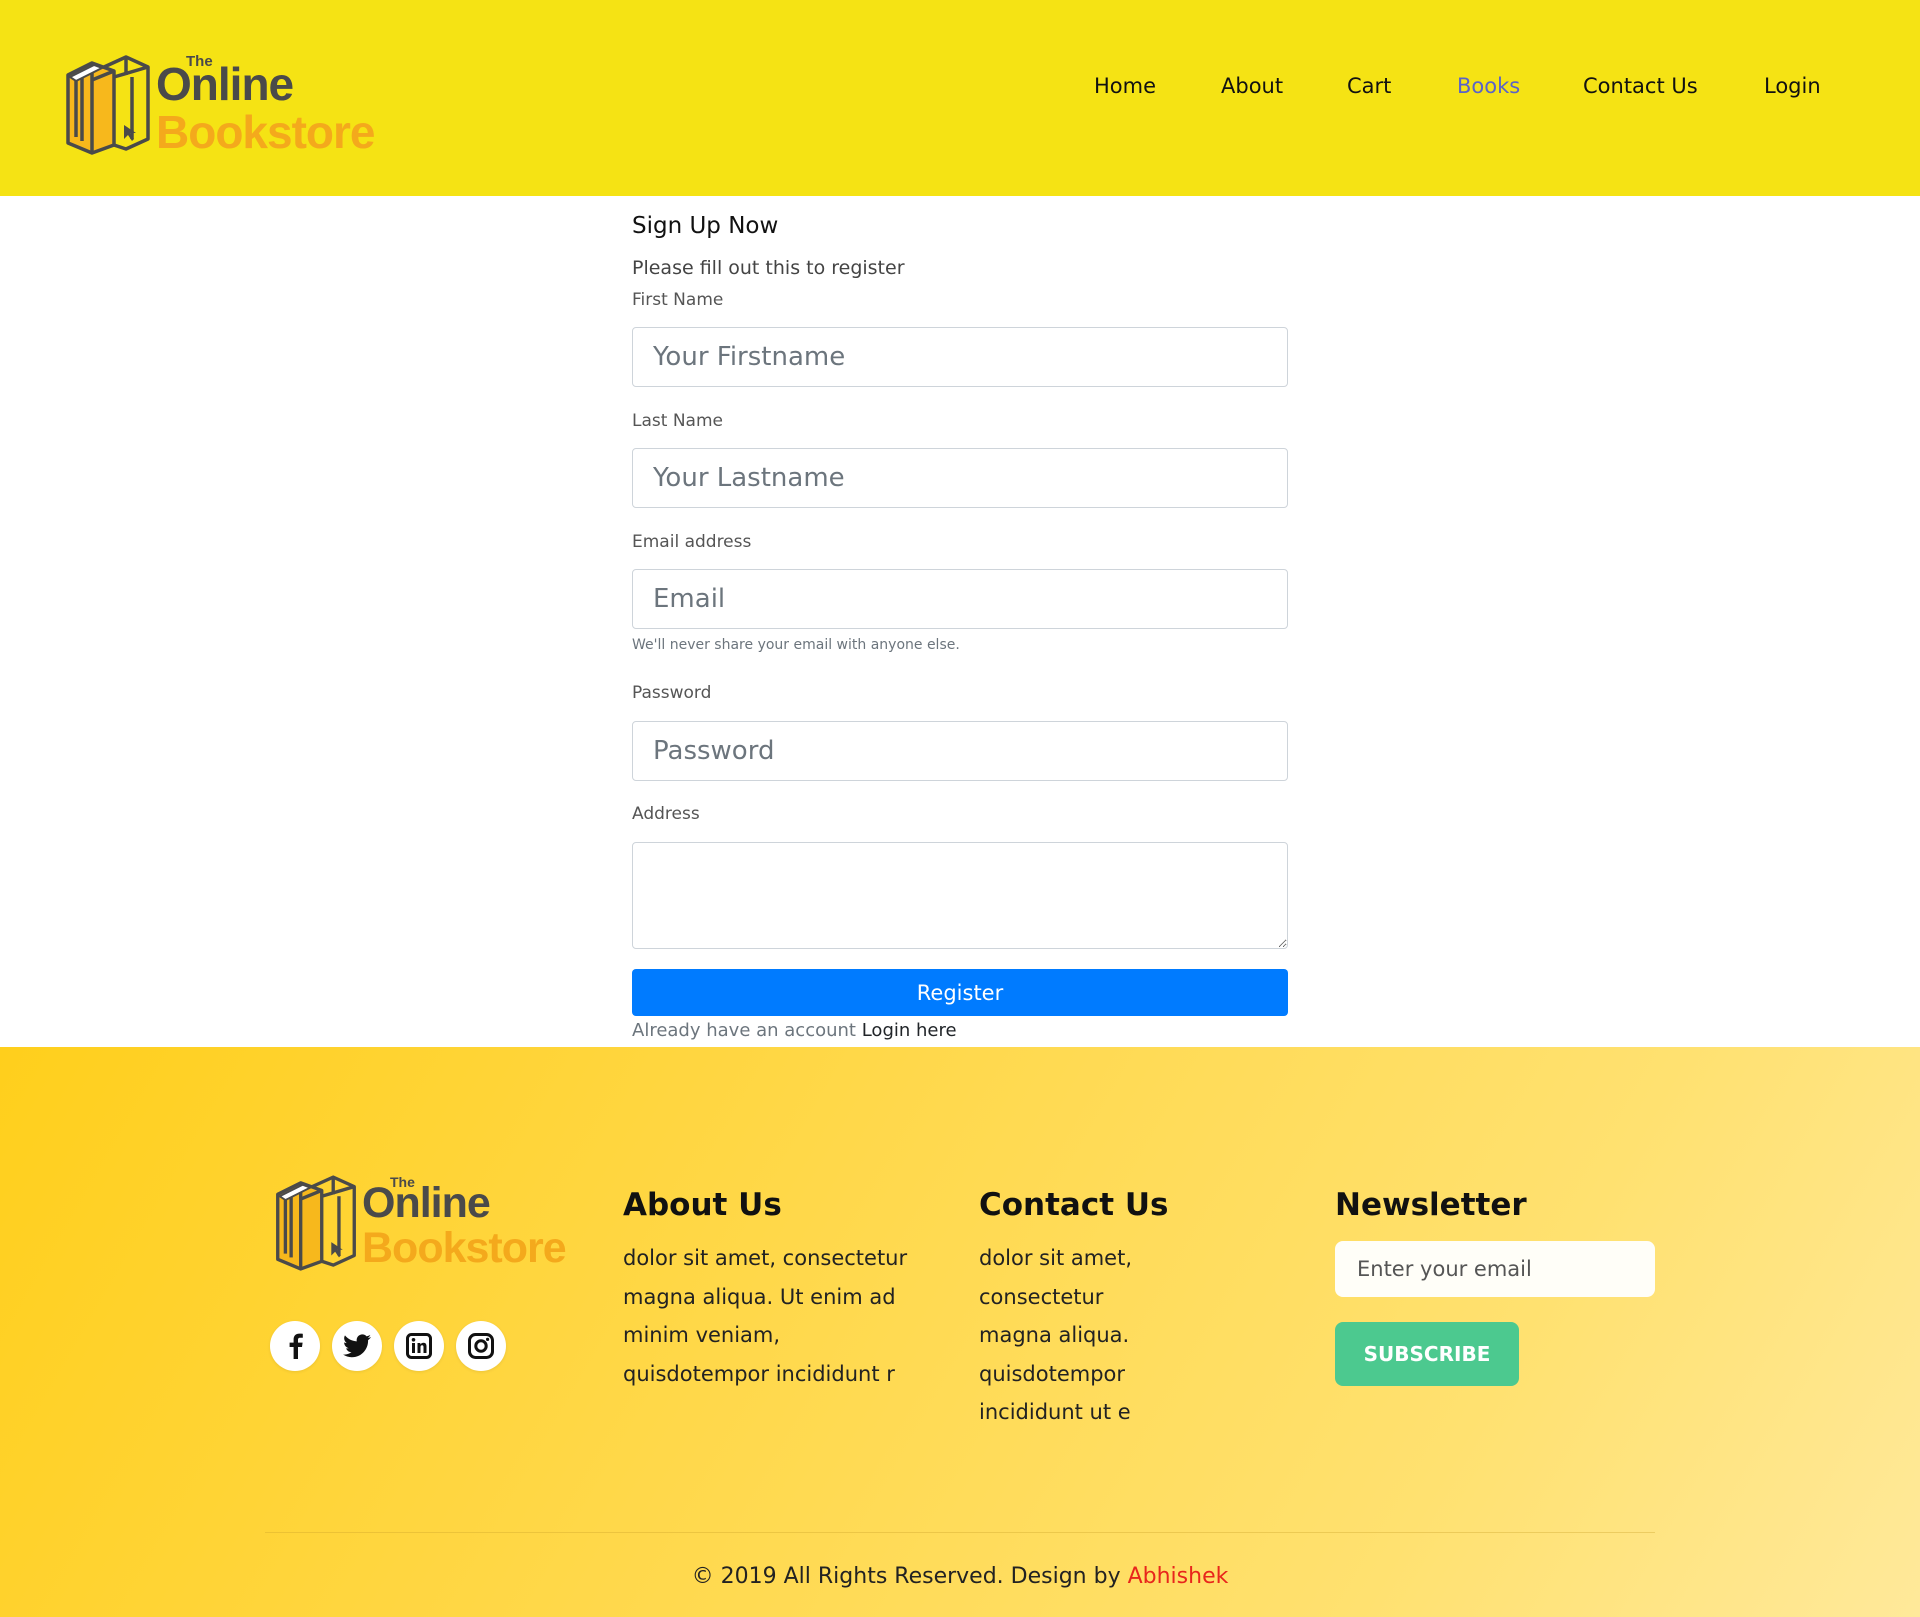 This screenshot has height=1617, width=1920. I want to click on twitter-link, so click(357, 1346).